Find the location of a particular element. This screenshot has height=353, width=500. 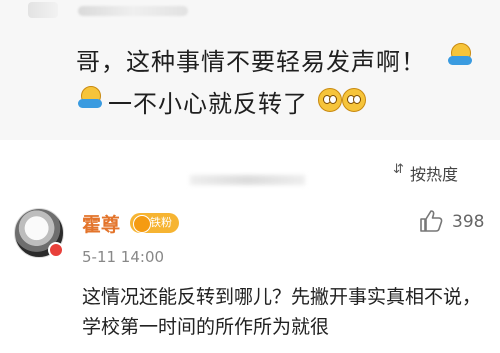

blurred-watermark is located at coordinates (247, 180).